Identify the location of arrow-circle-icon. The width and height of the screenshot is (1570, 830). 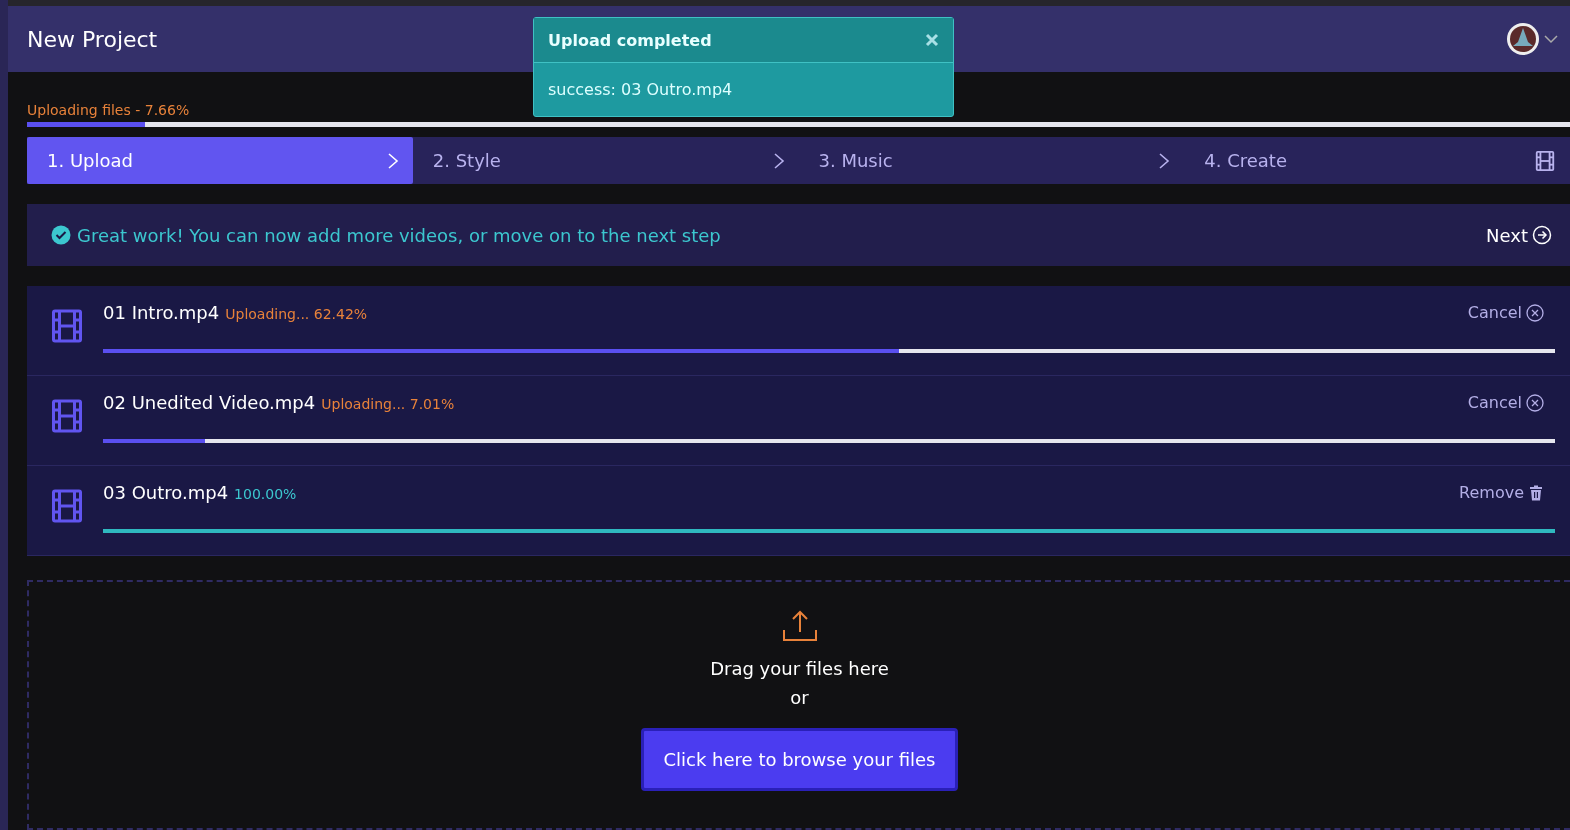
(1542, 235).